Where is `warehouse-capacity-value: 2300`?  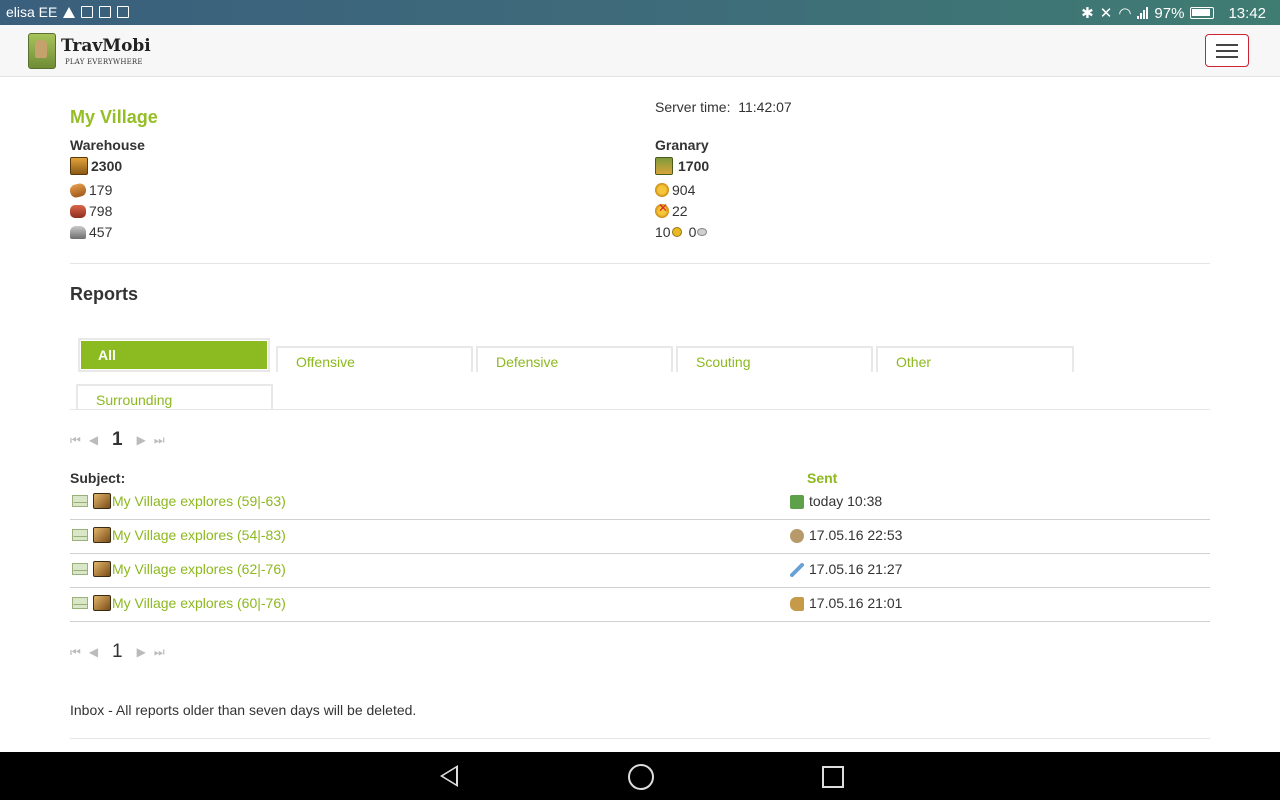 warehouse-capacity-value: 2300 is located at coordinates (107, 166).